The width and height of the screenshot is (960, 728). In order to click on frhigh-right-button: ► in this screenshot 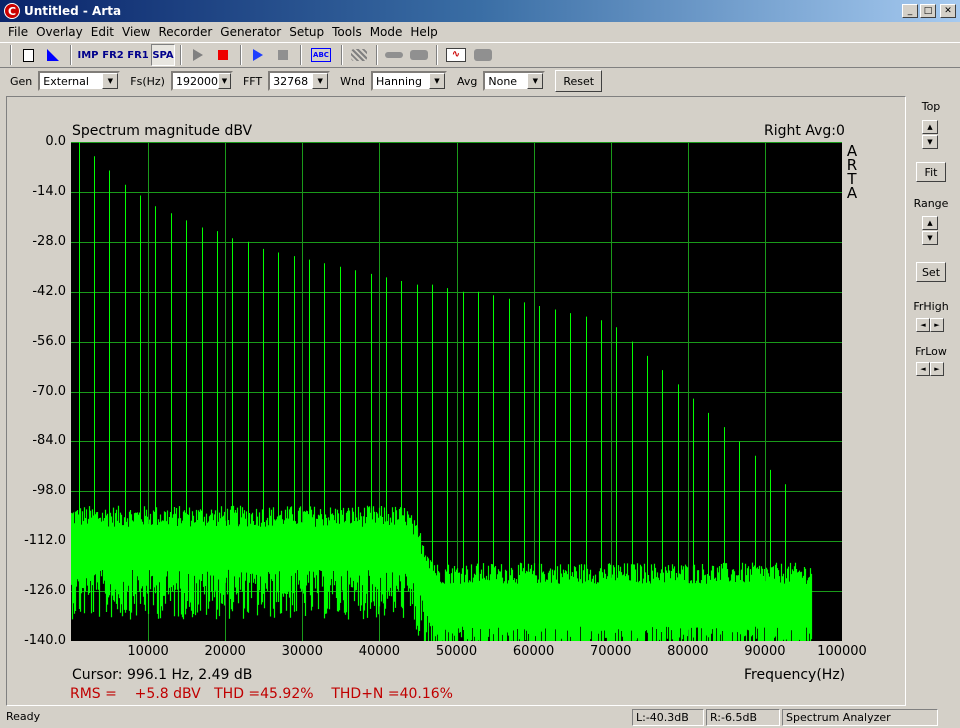, I will do `click(937, 325)`.